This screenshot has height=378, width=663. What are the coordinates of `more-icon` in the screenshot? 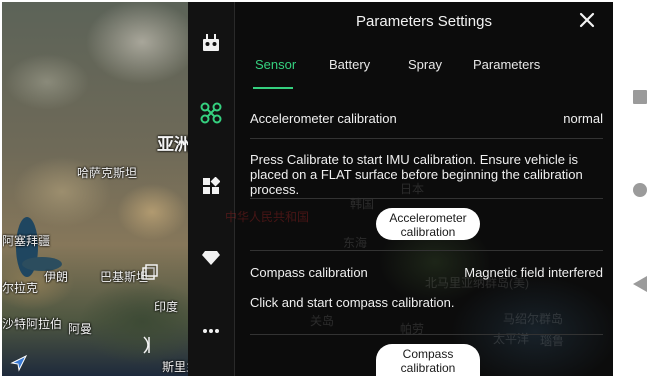 It's located at (211, 331).